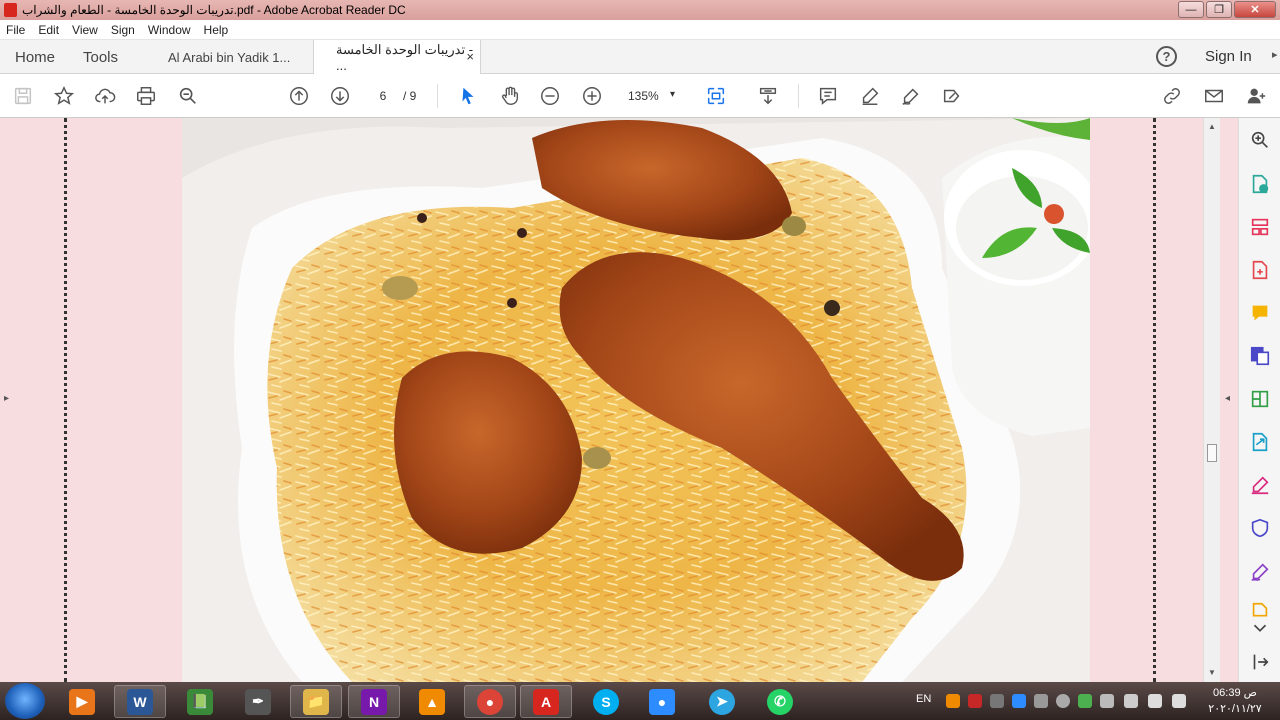 The image size is (1280, 720). I want to click on previous-page-icon, so click(299, 96).